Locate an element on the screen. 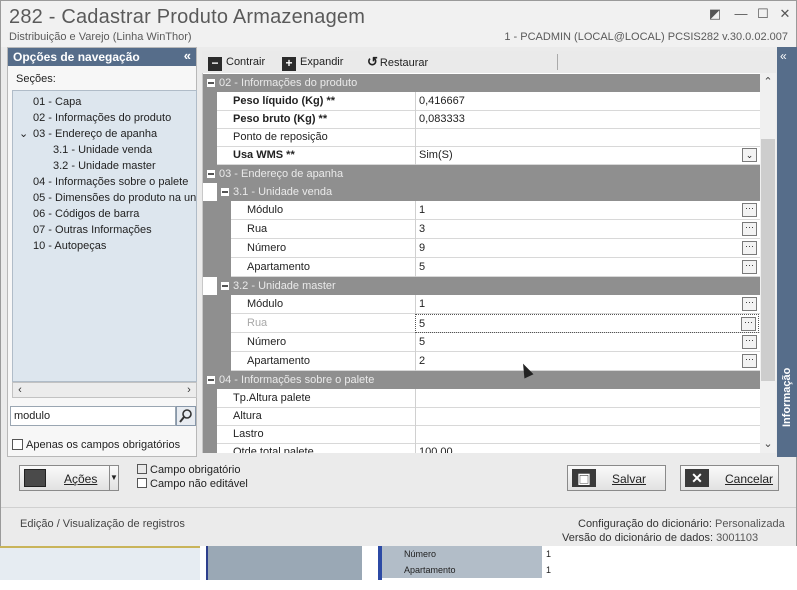 The height and width of the screenshot is (590, 797). category-palete: 04 - Informações sobre o palete is located at coordinates (481, 380).